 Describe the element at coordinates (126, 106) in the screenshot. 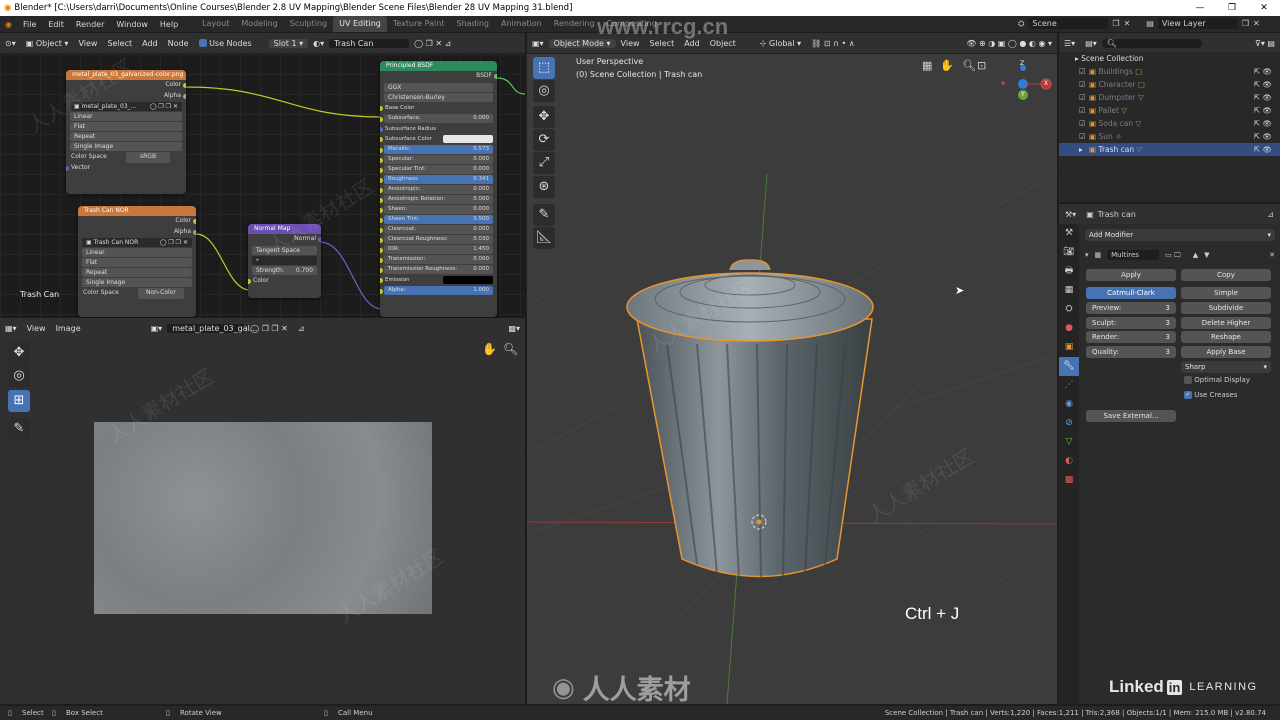

I see `image-selector: ▣ metal_plate_03_... ◯ ❐ ❐ ✕` at that location.